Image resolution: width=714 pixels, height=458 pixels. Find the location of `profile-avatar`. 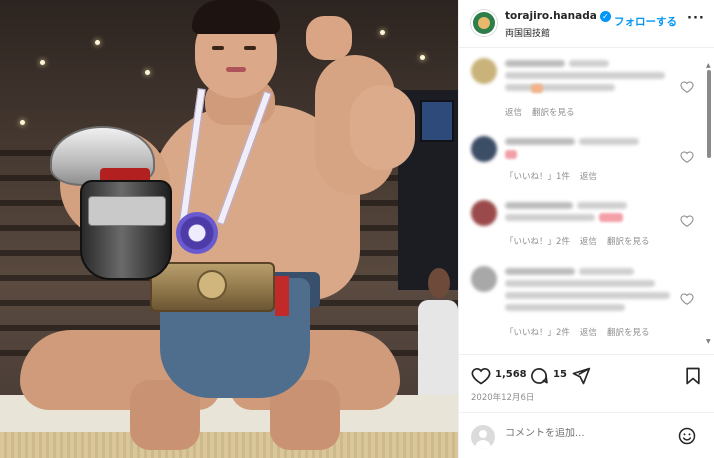

profile-avatar is located at coordinates (484, 23).